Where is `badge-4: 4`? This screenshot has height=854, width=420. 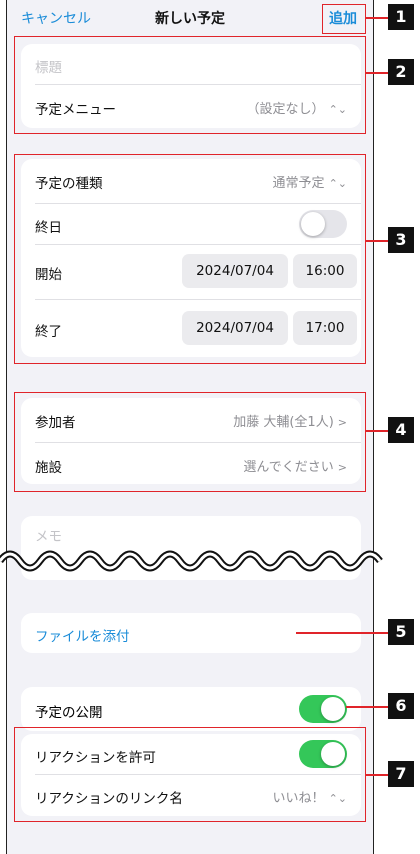 badge-4: 4 is located at coordinates (401, 430).